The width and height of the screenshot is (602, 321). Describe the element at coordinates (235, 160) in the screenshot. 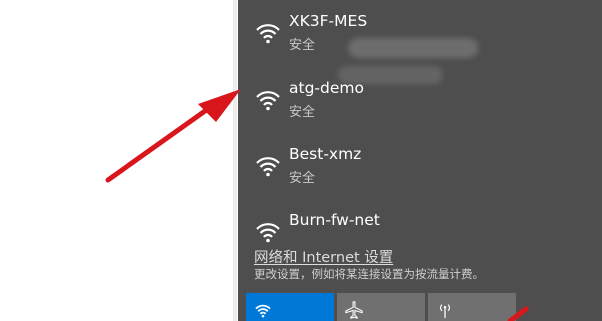

I see `panel-edge` at that location.